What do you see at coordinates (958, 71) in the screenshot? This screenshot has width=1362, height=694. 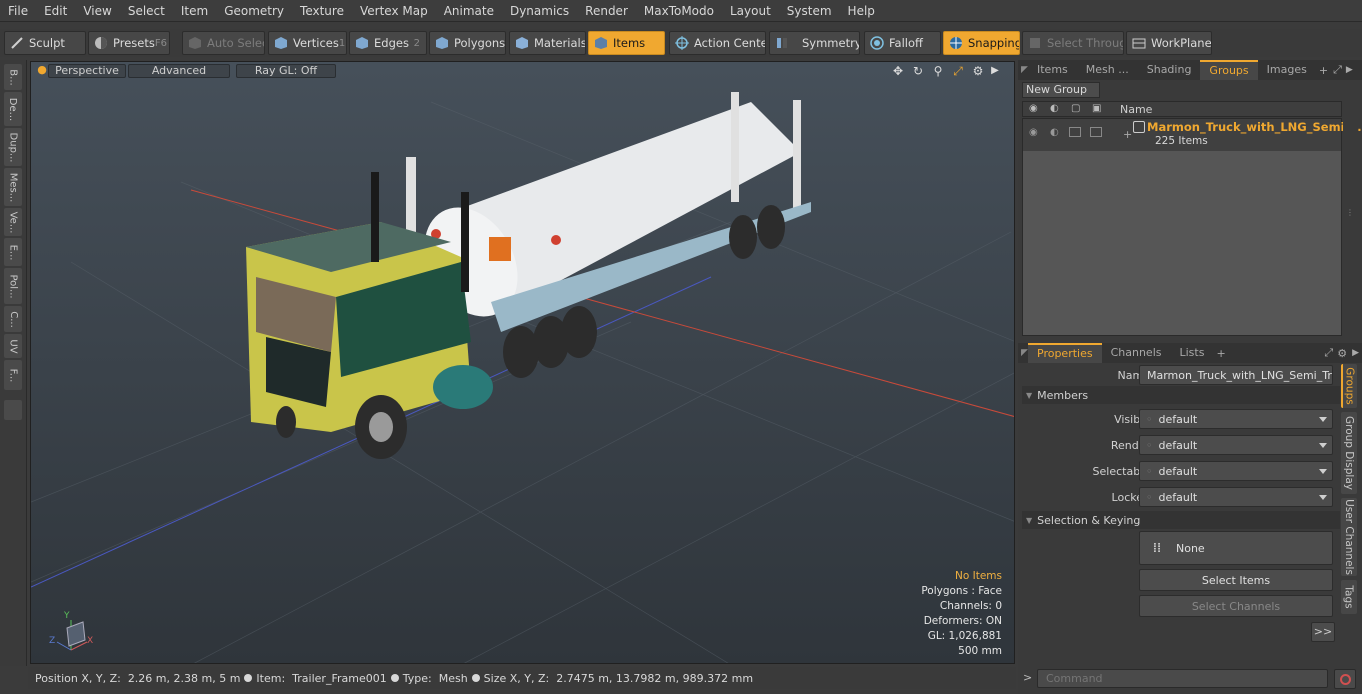 I see `maximize-icon: ⤢` at bounding box center [958, 71].